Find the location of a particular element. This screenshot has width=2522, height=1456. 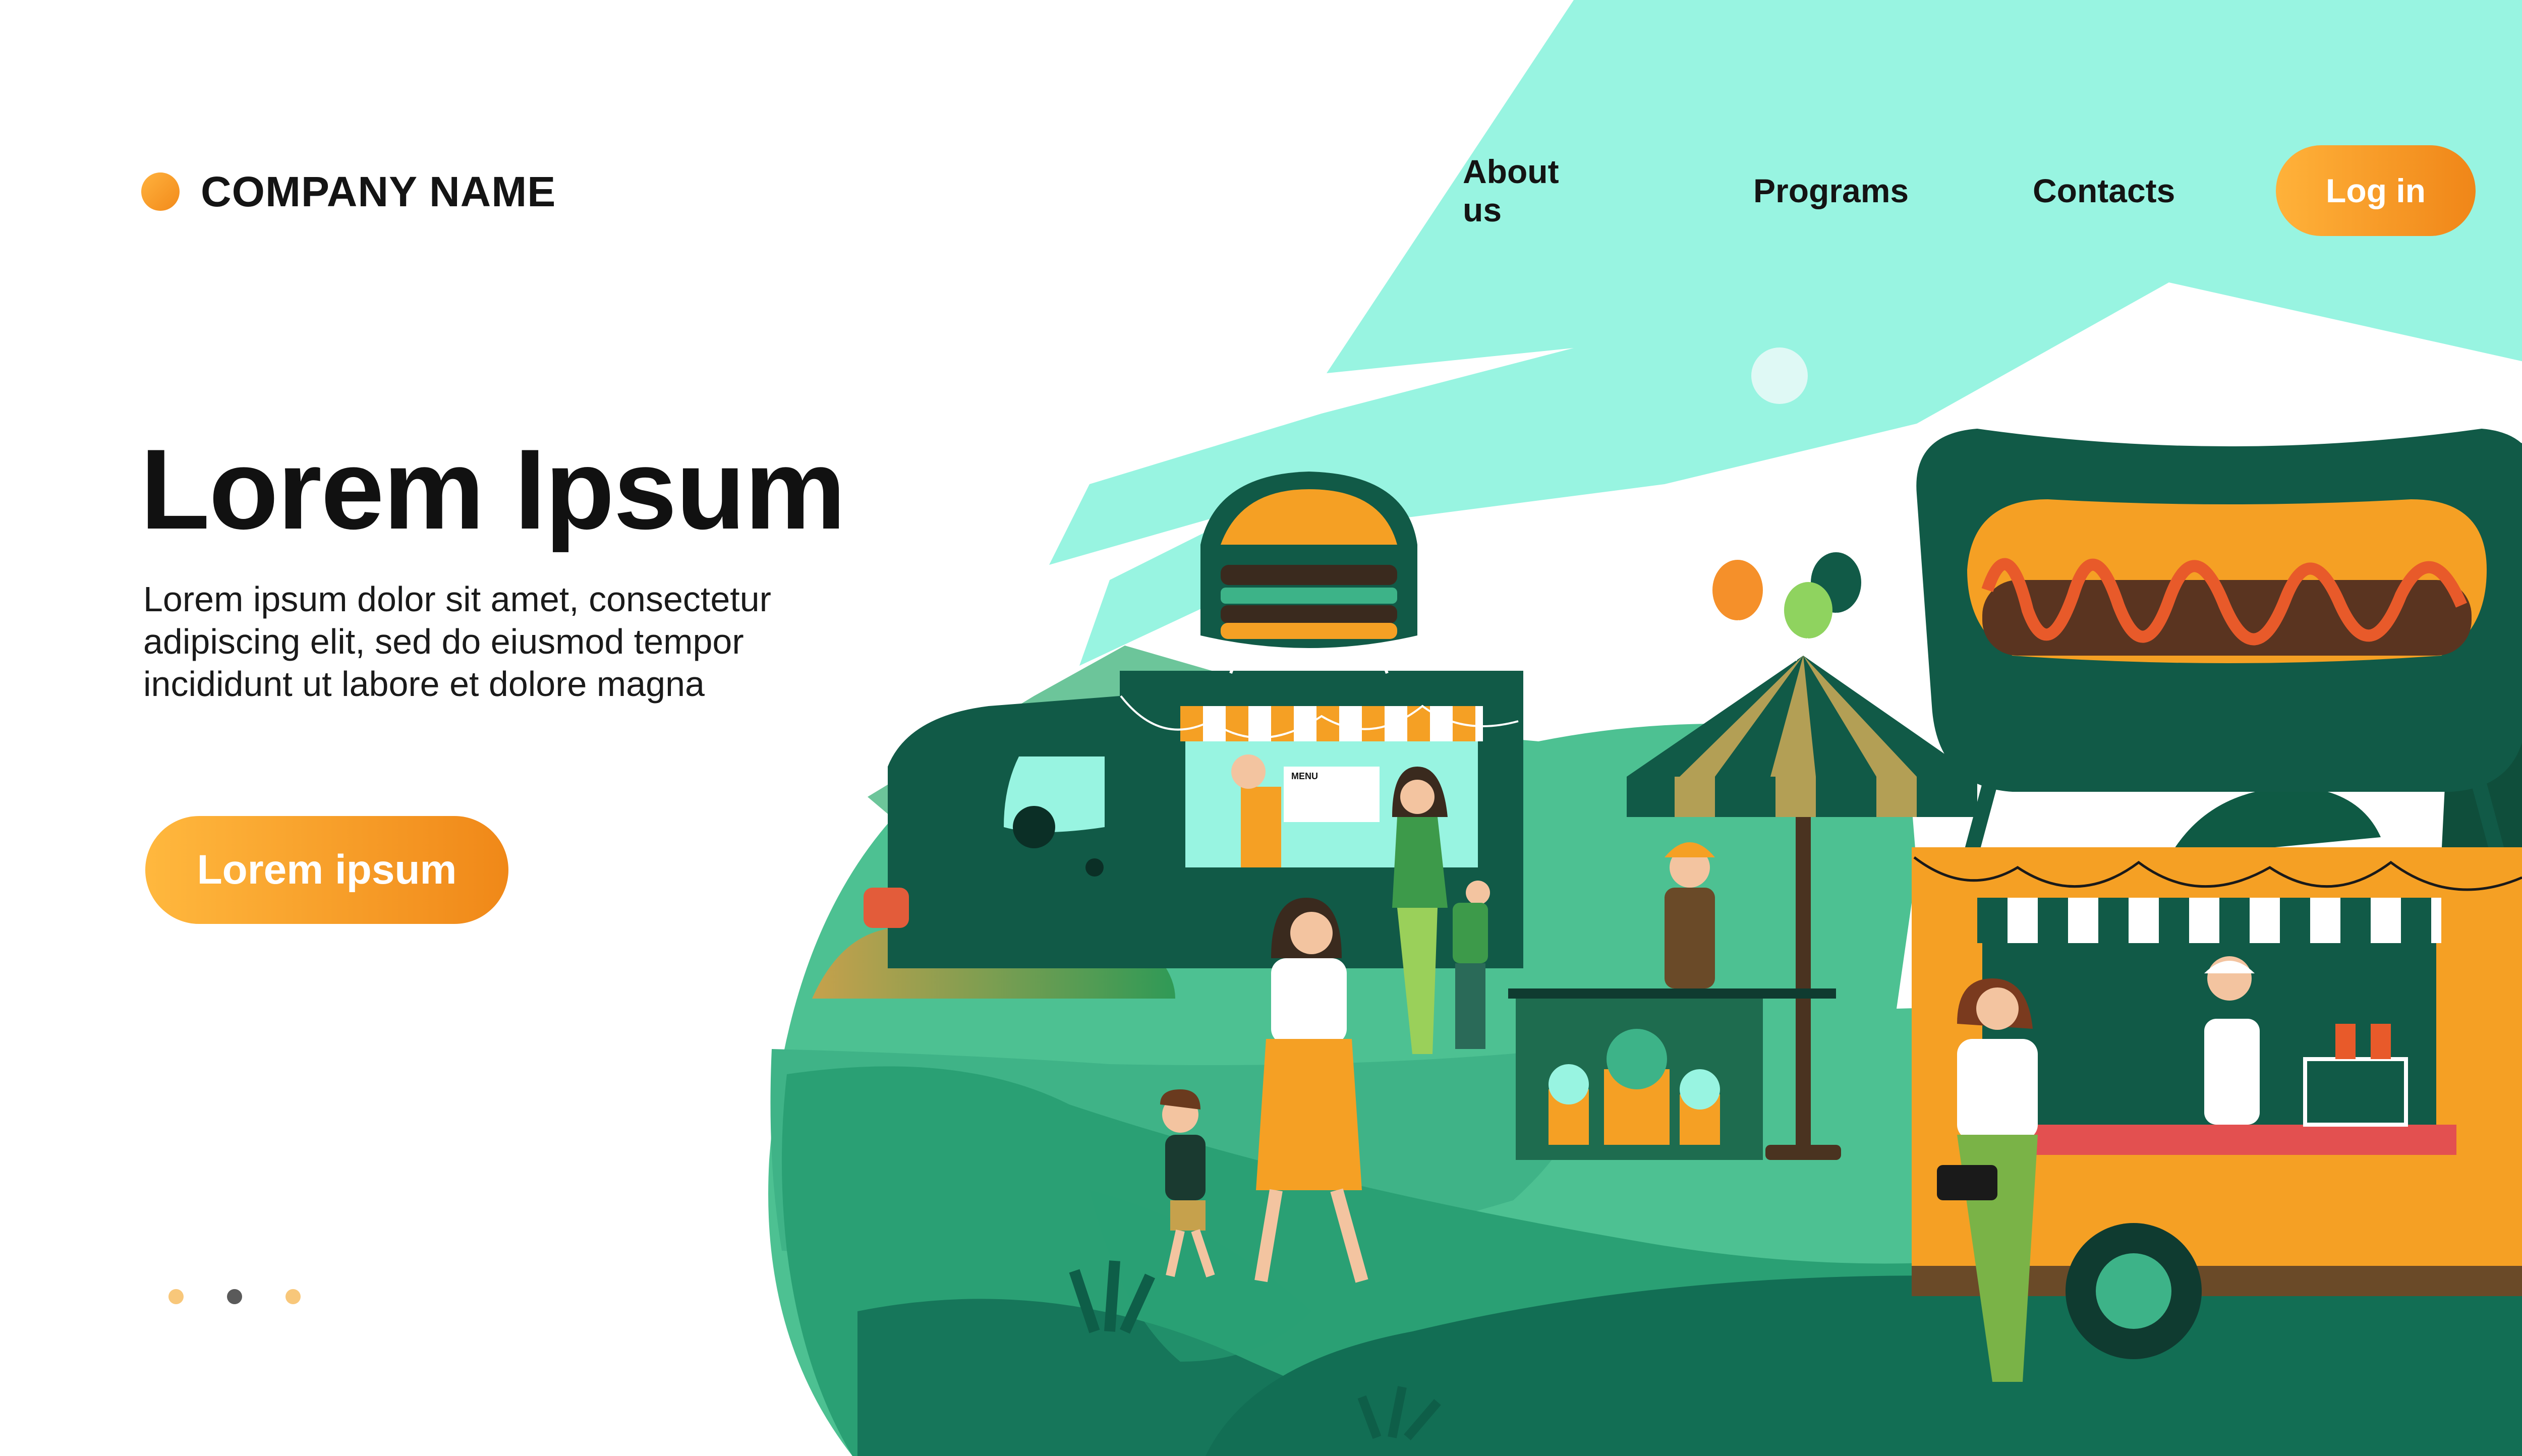

hero-description-line-3: incididunt ut labore et dolore magna is located at coordinates (424, 684).